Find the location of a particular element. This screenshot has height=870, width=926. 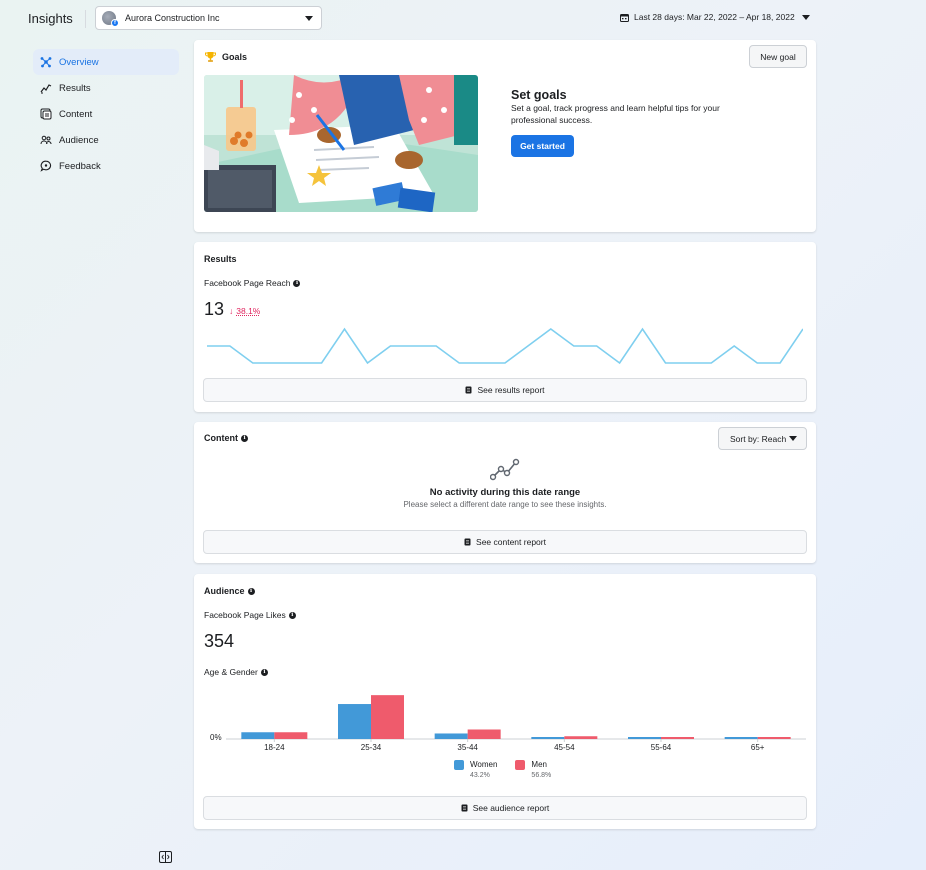

legend-women-label: Women is located at coordinates (484, 764).